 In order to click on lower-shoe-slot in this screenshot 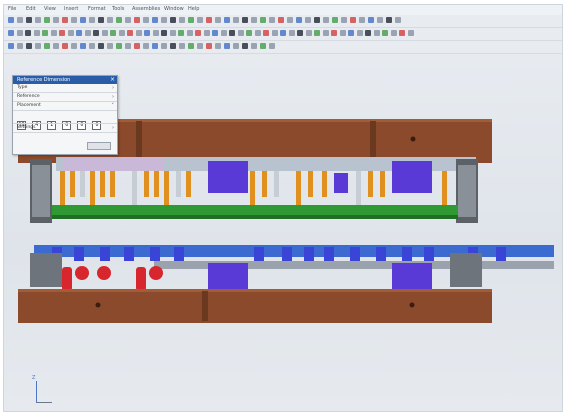, I will do `click(205, 306)`.